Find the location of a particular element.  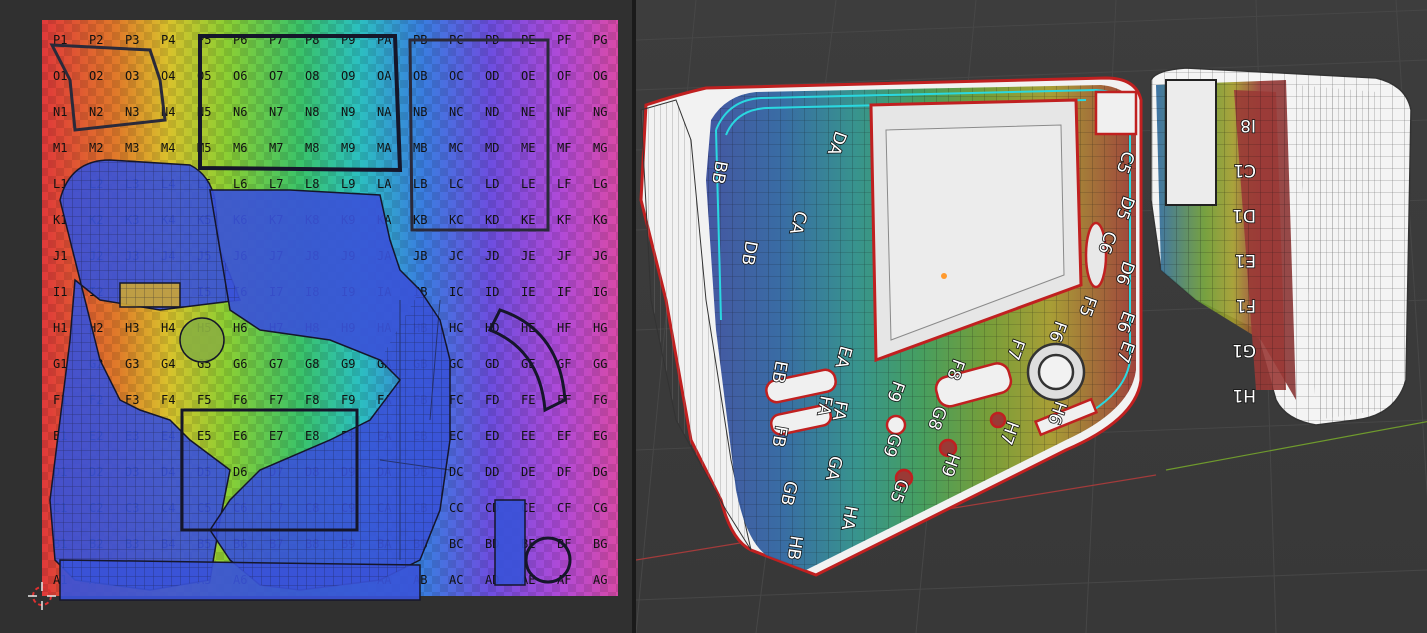

uv-cell-label: DF is located at coordinates (564, 472).